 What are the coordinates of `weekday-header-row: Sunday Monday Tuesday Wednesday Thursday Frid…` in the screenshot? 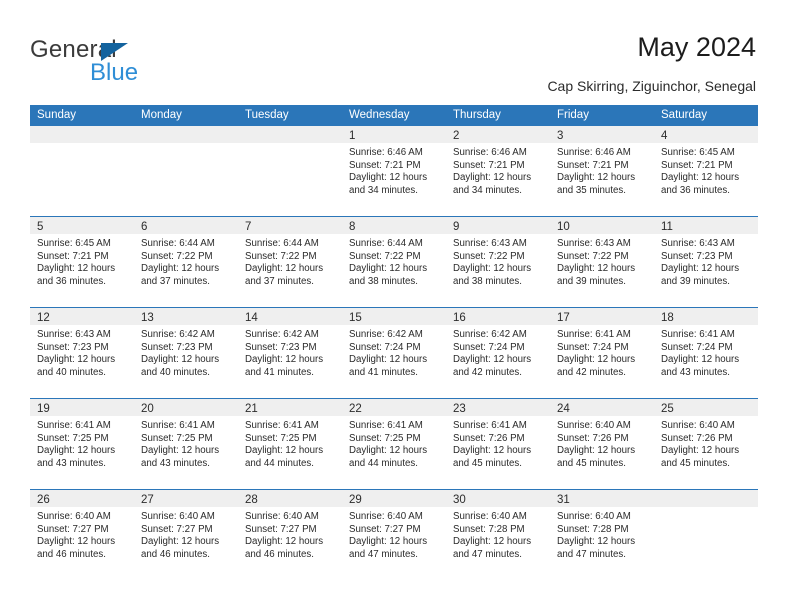 It's located at (394, 115).